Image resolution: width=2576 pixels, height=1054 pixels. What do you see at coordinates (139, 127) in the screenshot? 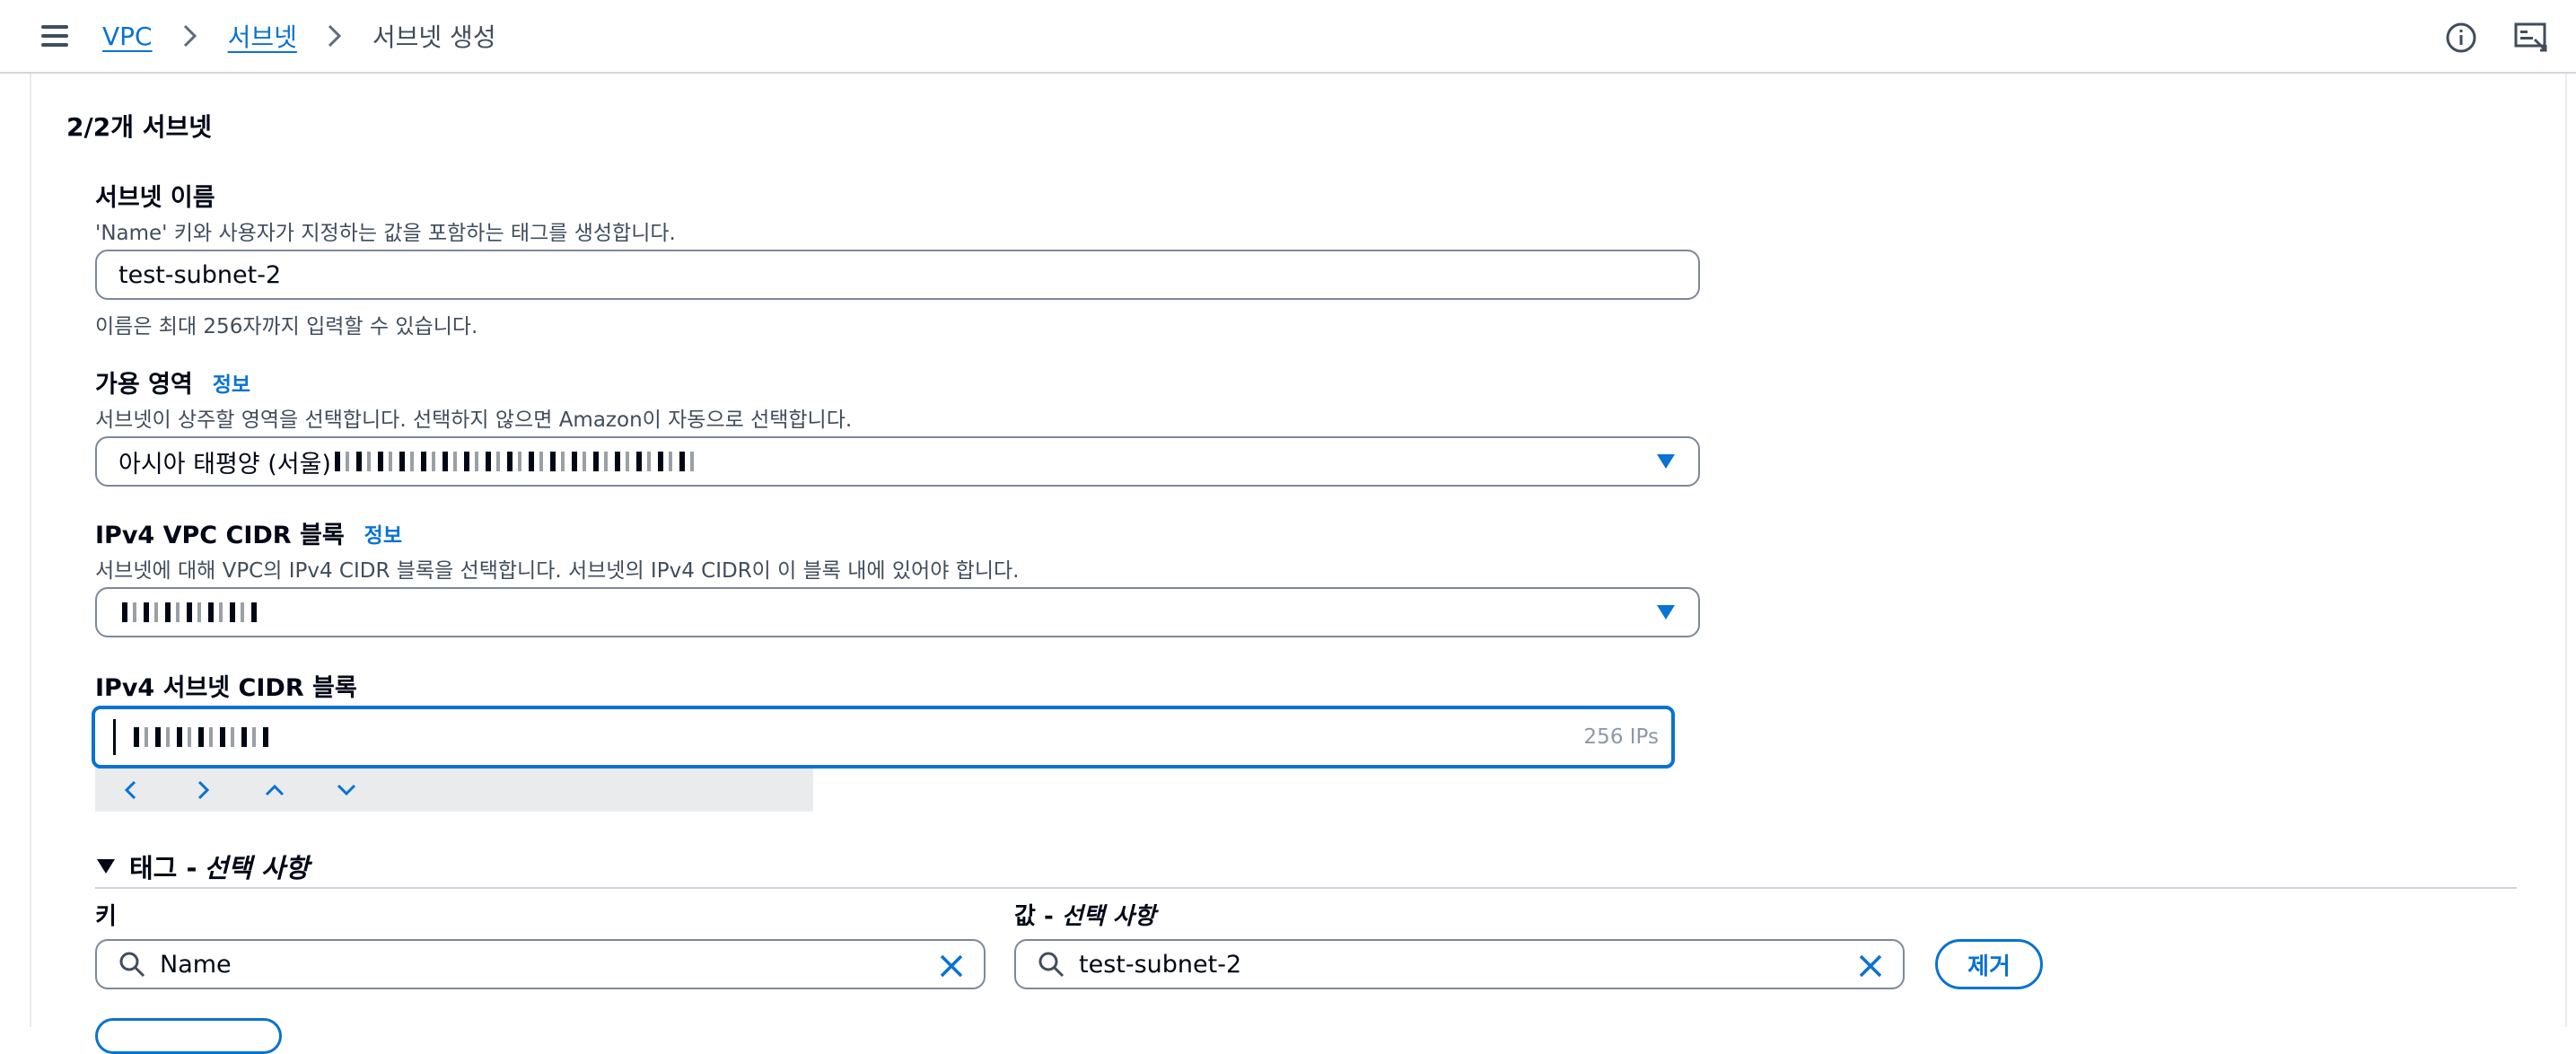
I see `section-title: 2/2개 서브넷` at bounding box center [139, 127].